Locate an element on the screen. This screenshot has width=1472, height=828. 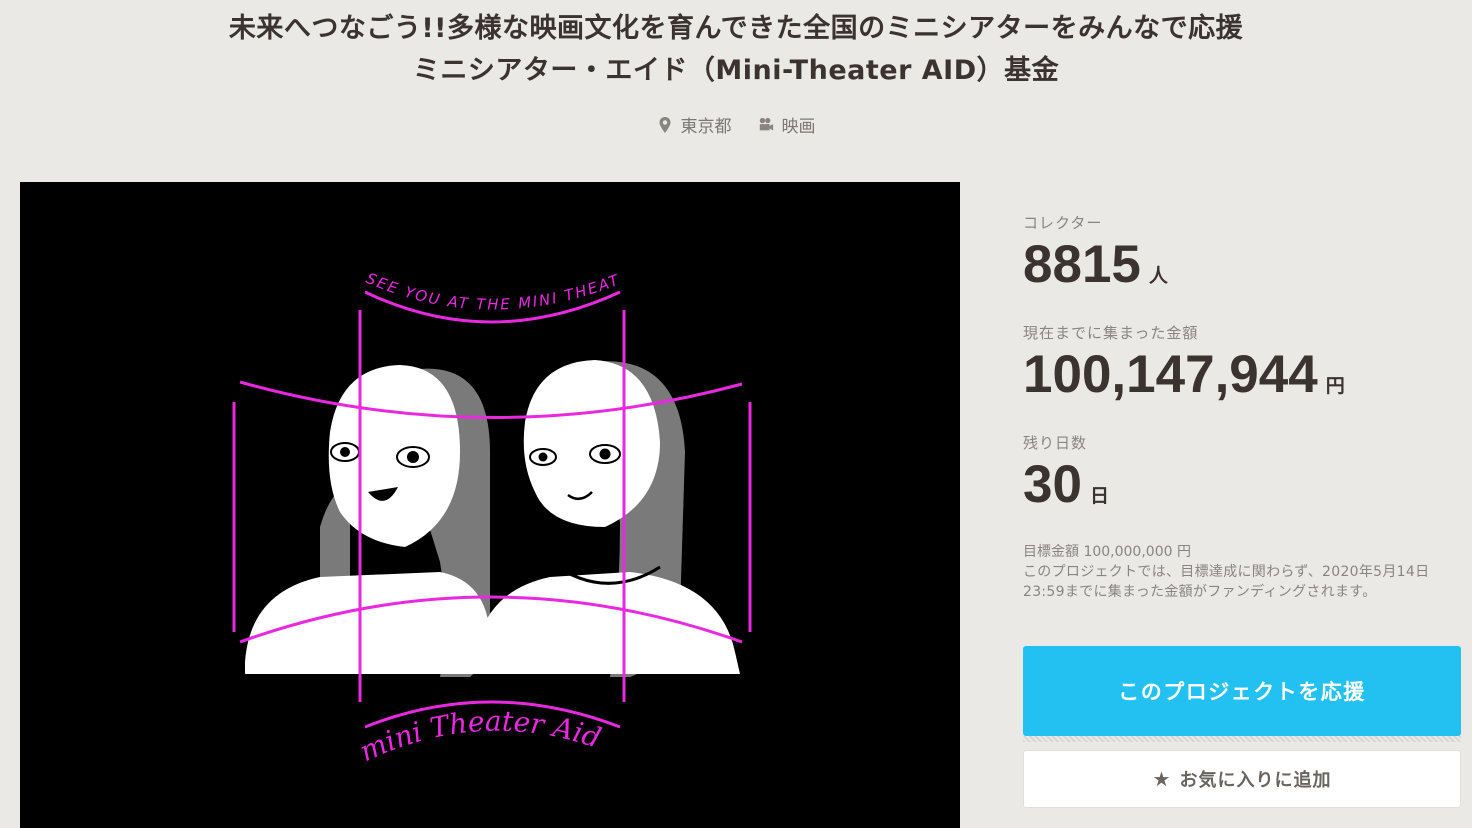
hero-bottom-text: mini Theater Aid is located at coordinates (480, 737).